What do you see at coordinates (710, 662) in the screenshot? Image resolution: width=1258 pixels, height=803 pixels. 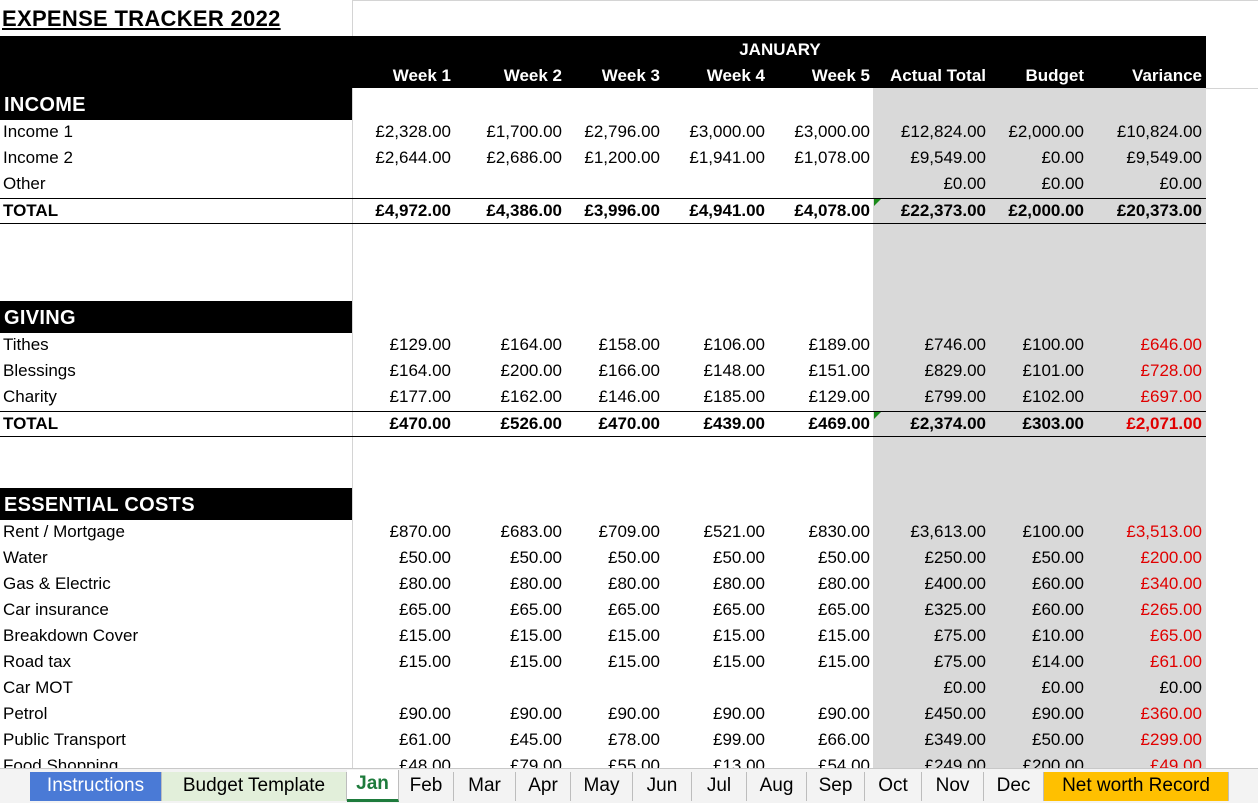 I see `cell-week-4: £15.00` at bounding box center [710, 662].